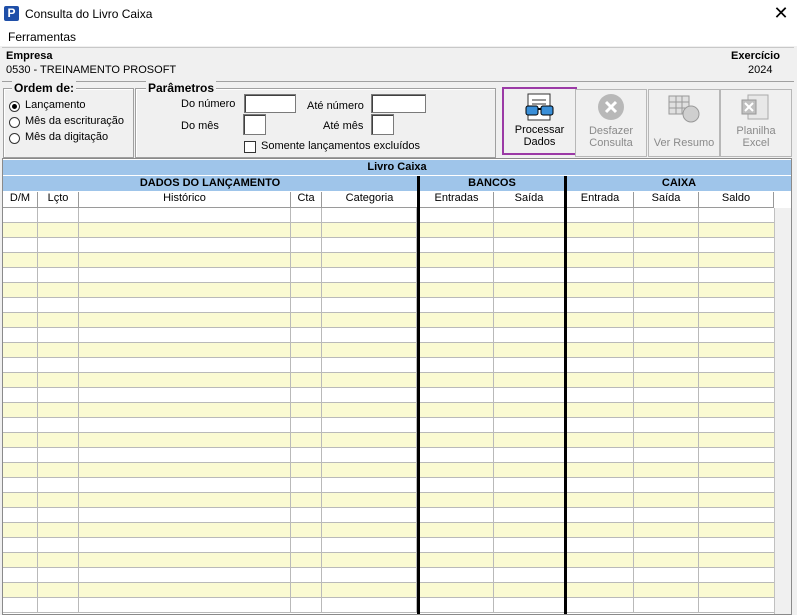  Describe the element at coordinates (760, 70) in the screenshot. I see `year-value: 2024` at that location.